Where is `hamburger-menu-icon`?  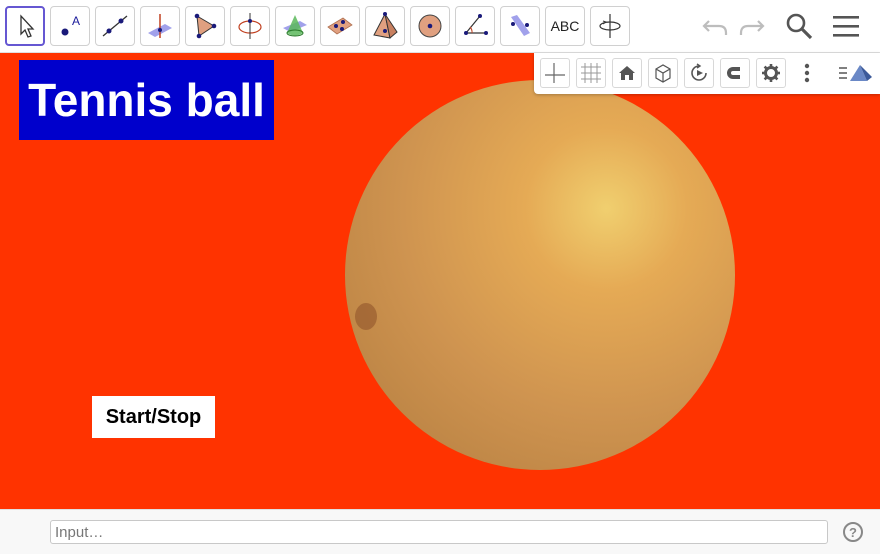 hamburger-menu-icon is located at coordinates (846, 26).